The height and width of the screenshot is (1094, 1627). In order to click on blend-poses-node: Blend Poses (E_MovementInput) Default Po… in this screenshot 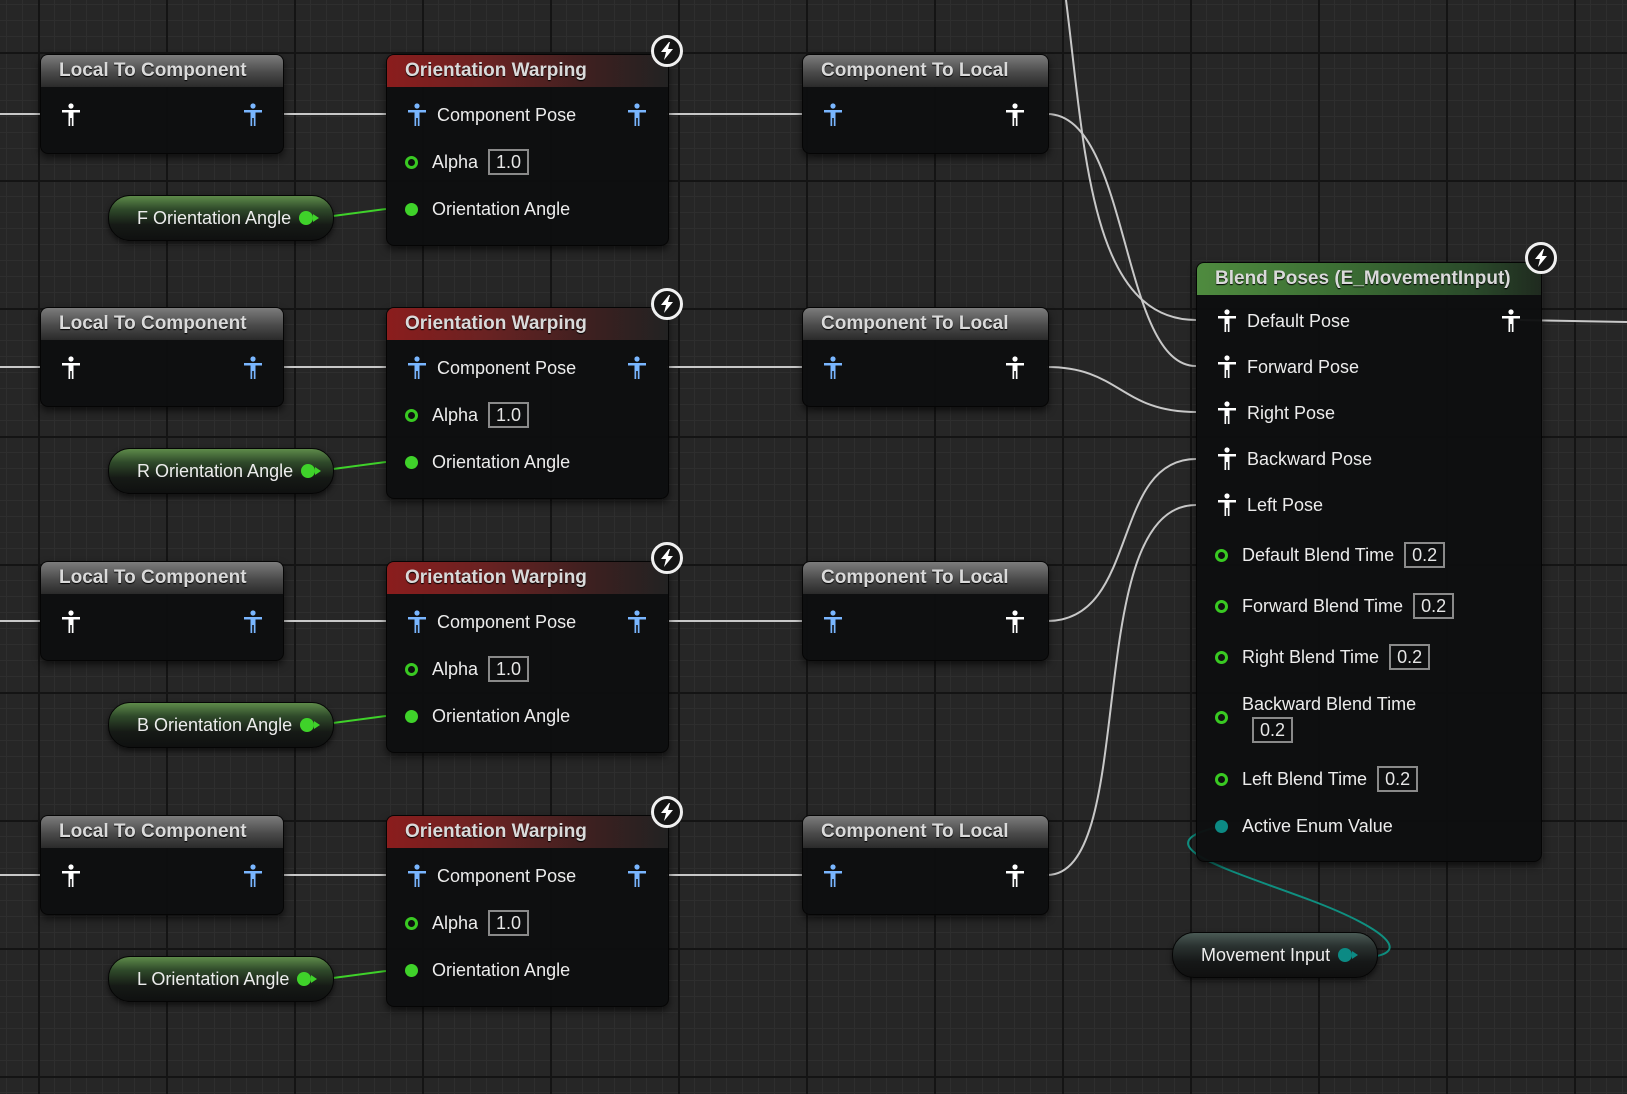, I will do `click(1369, 562)`.